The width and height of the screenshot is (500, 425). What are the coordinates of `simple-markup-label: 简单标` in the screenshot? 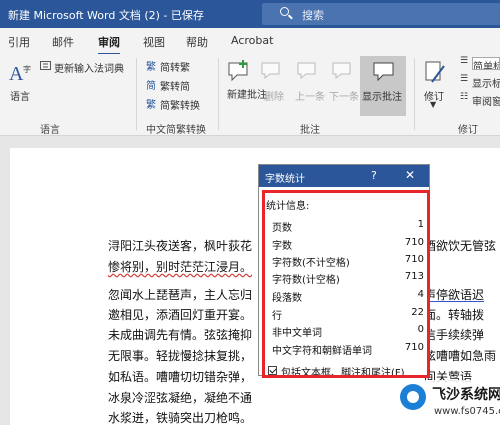 It's located at (486, 63).